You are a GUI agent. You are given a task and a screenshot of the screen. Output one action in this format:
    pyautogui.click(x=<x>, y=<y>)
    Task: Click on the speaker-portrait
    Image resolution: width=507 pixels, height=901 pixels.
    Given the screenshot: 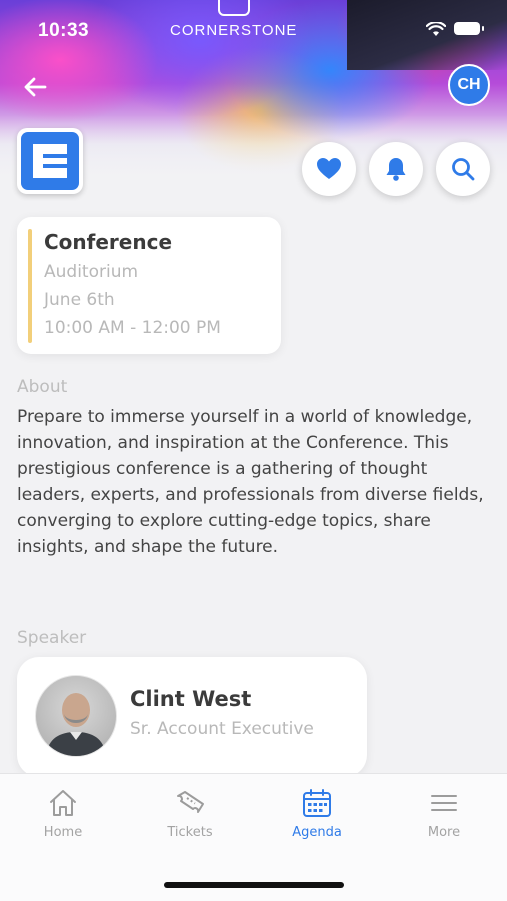 What is the action you would take?
    pyautogui.click(x=76, y=724)
    